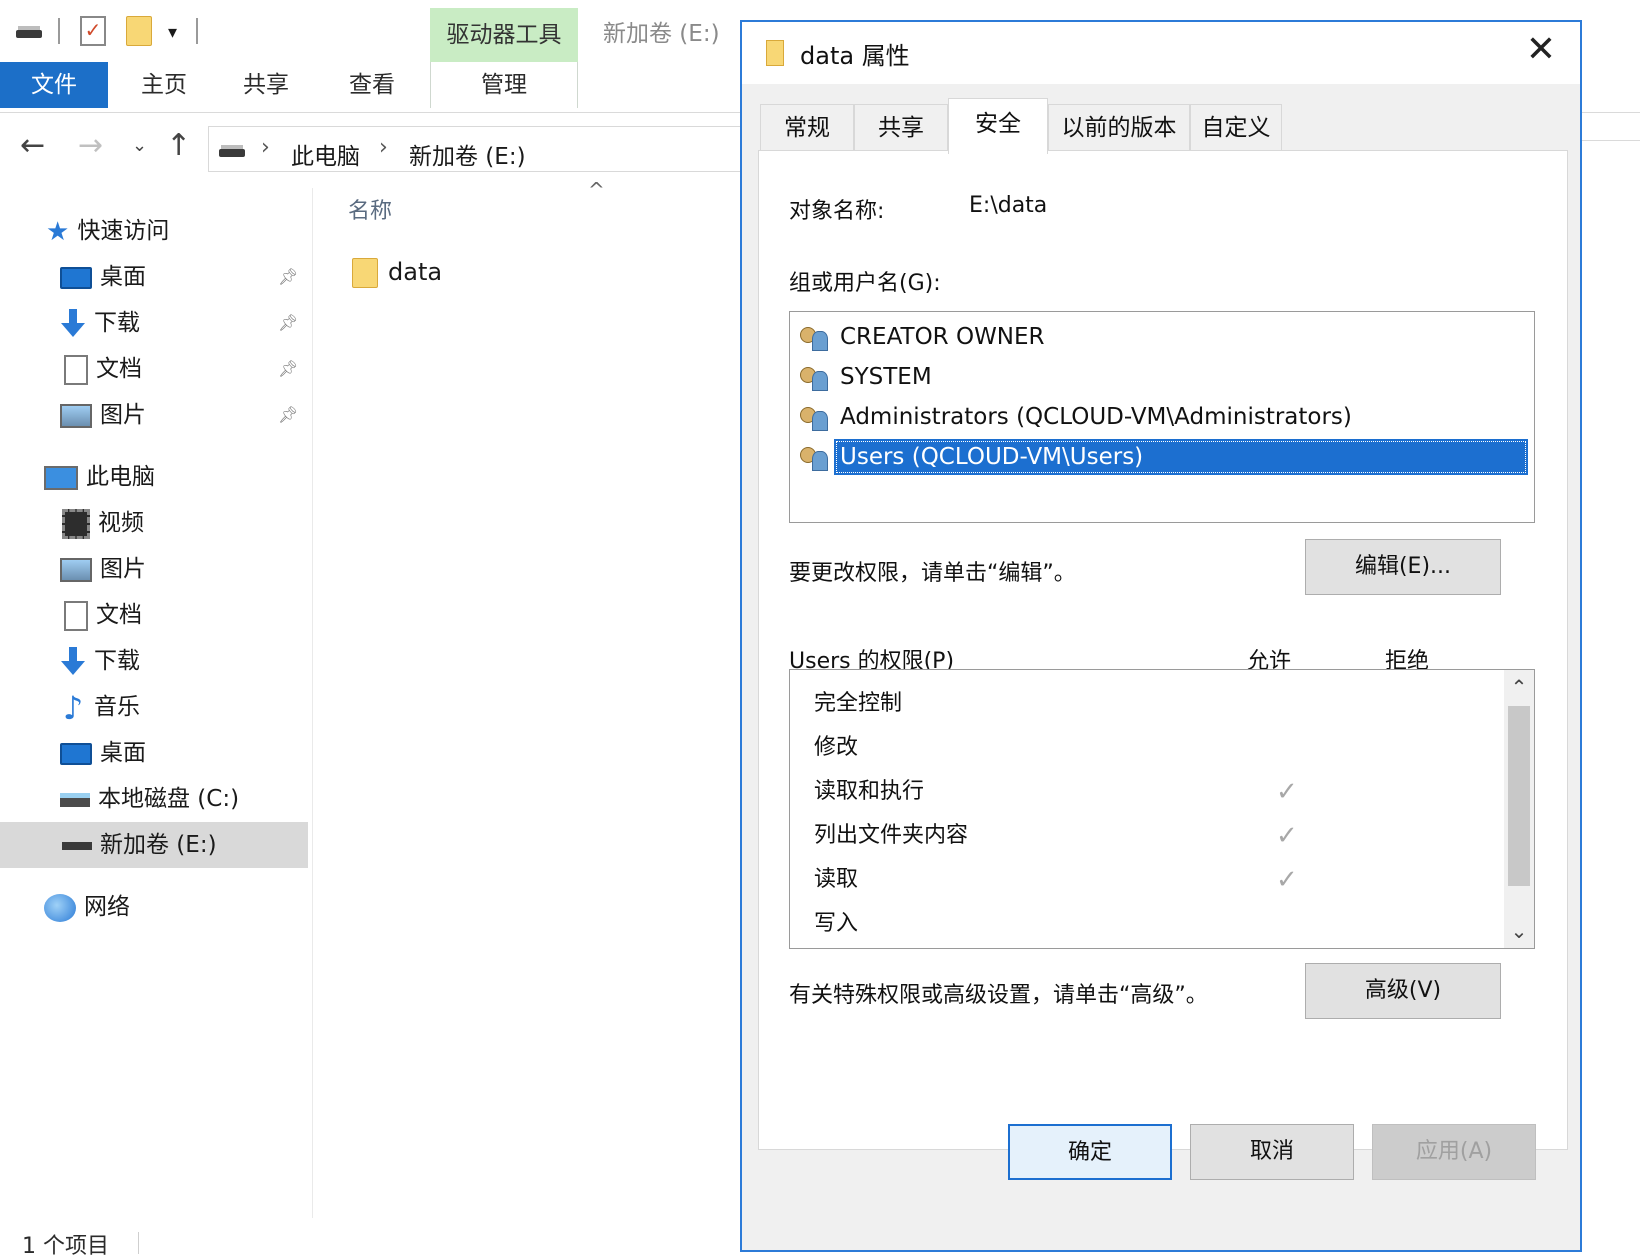 The width and height of the screenshot is (1640, 1260). Describe the element at coordinates (90, 146) in the screenshot. I see `forward-arrow-icon: →` at that location.